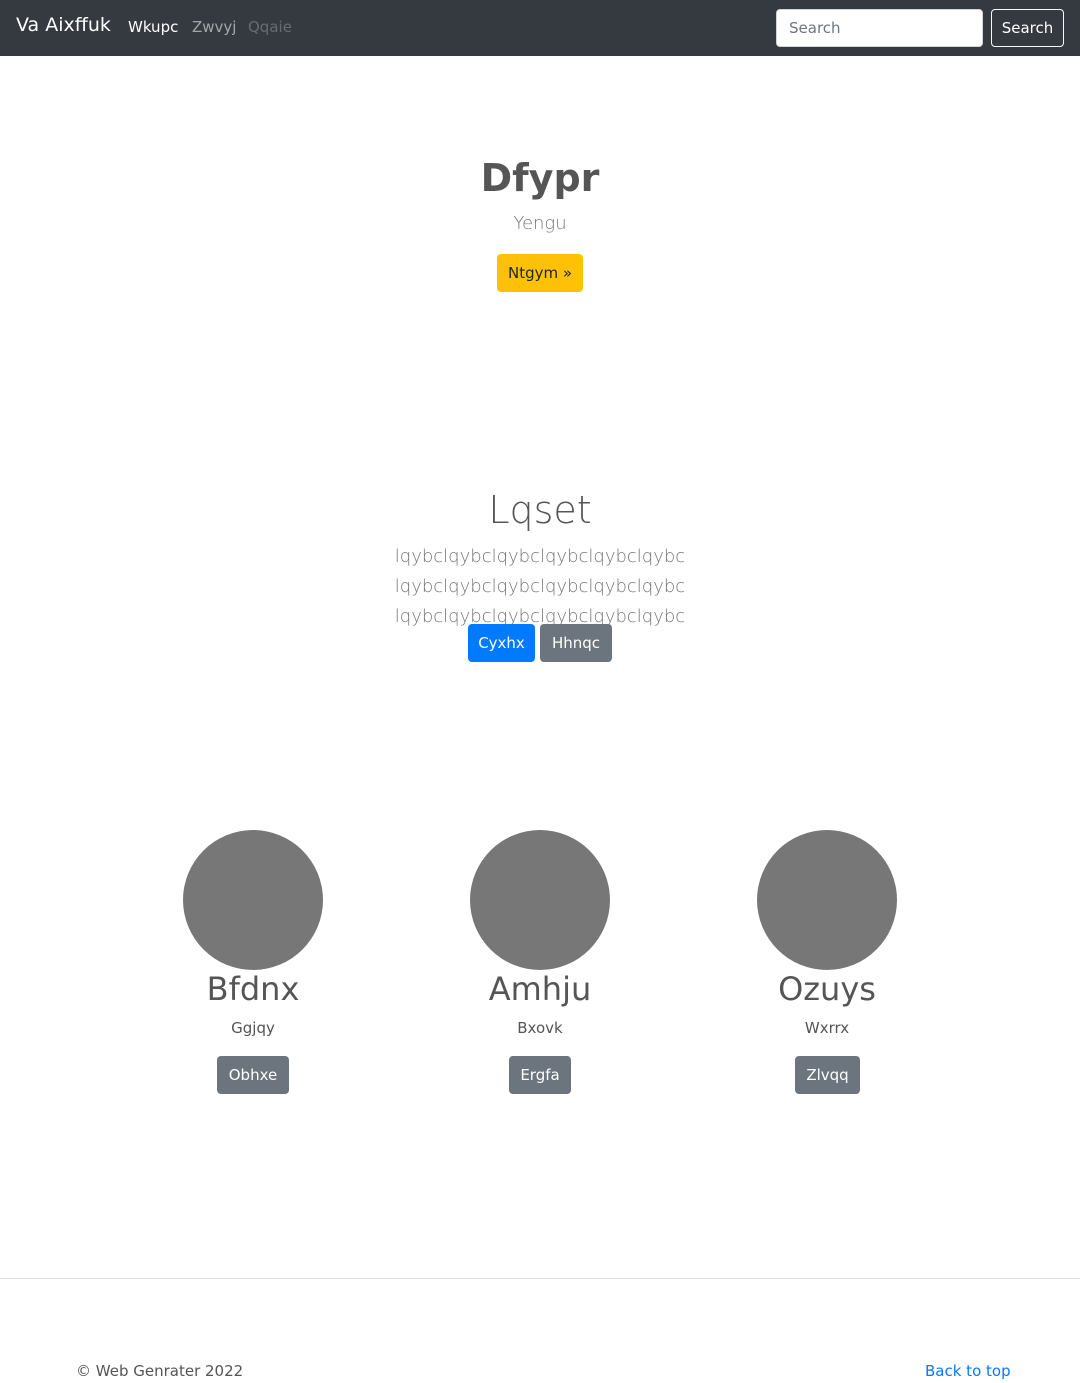  I want to click on card-1-subtitle: Ggjqy, so click(253, 1028).